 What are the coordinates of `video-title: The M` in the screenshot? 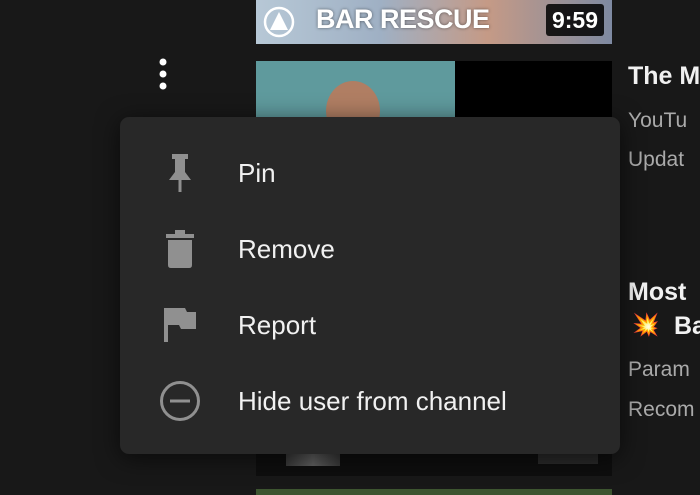 It's located at (664, 76).